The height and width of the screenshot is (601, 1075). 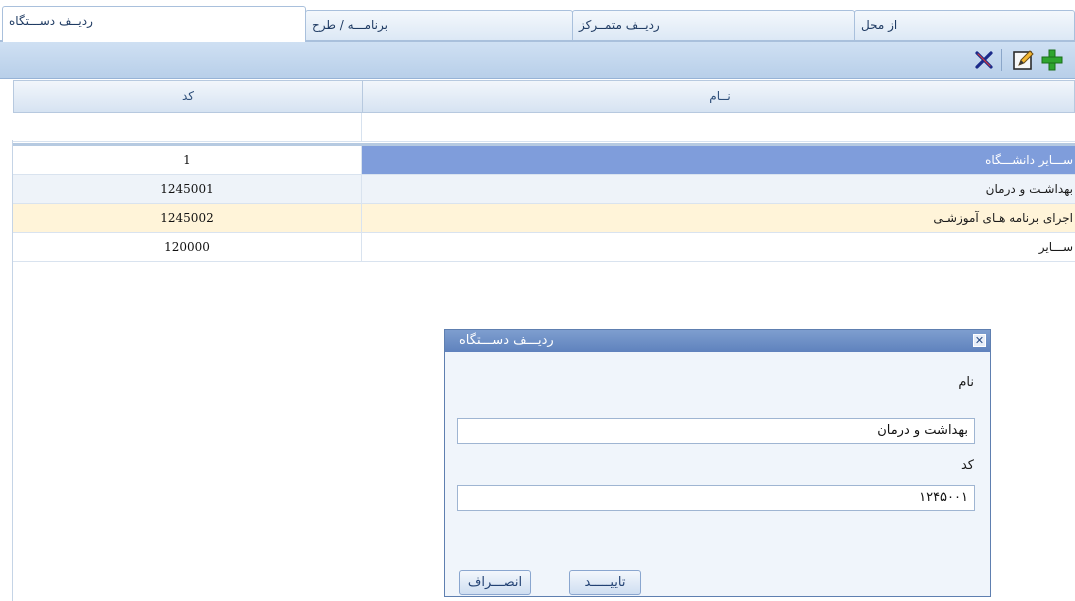 I want to click on tab-program-plan: برنامـــه / طرح, so click(x=439, y=25).